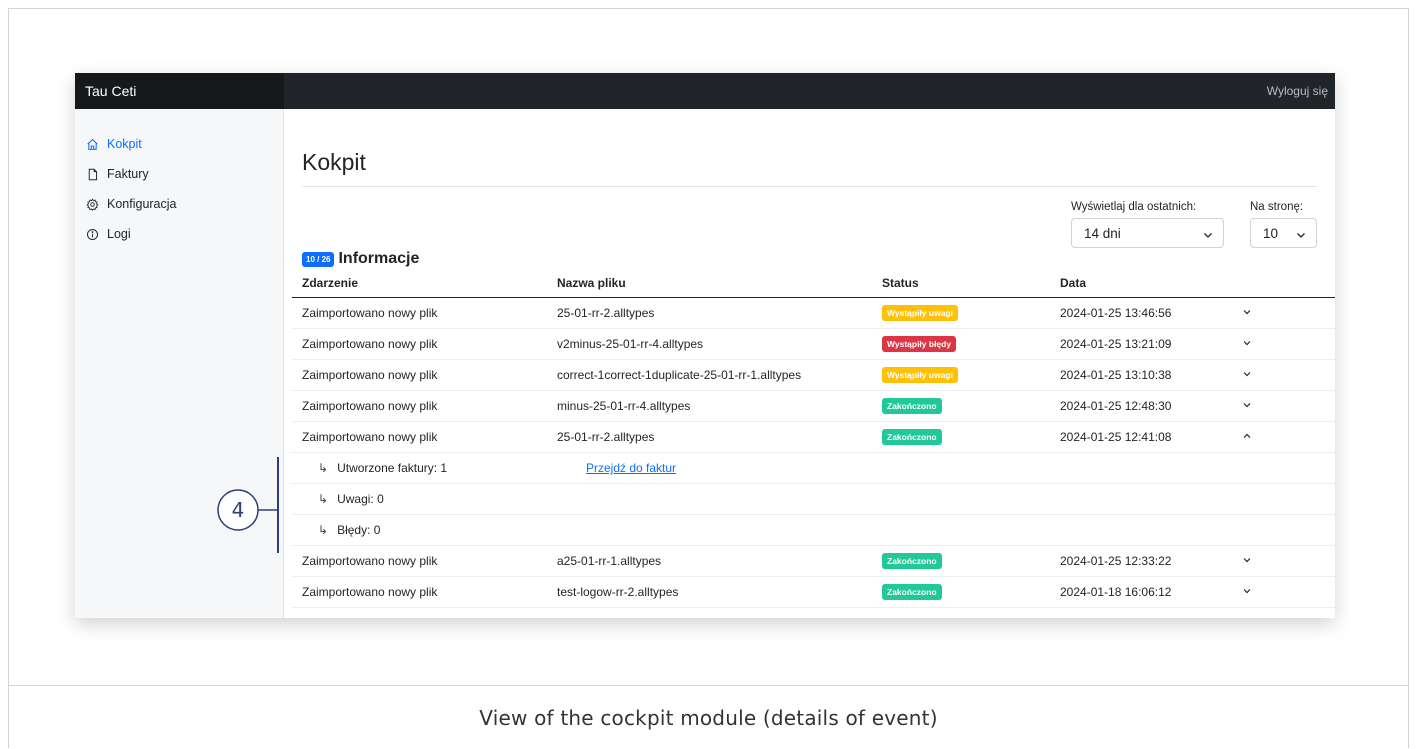 The width and height of the screenshot is (1417, 749). I want to click on detail-label: Błędy: 0, so click(359, 530).